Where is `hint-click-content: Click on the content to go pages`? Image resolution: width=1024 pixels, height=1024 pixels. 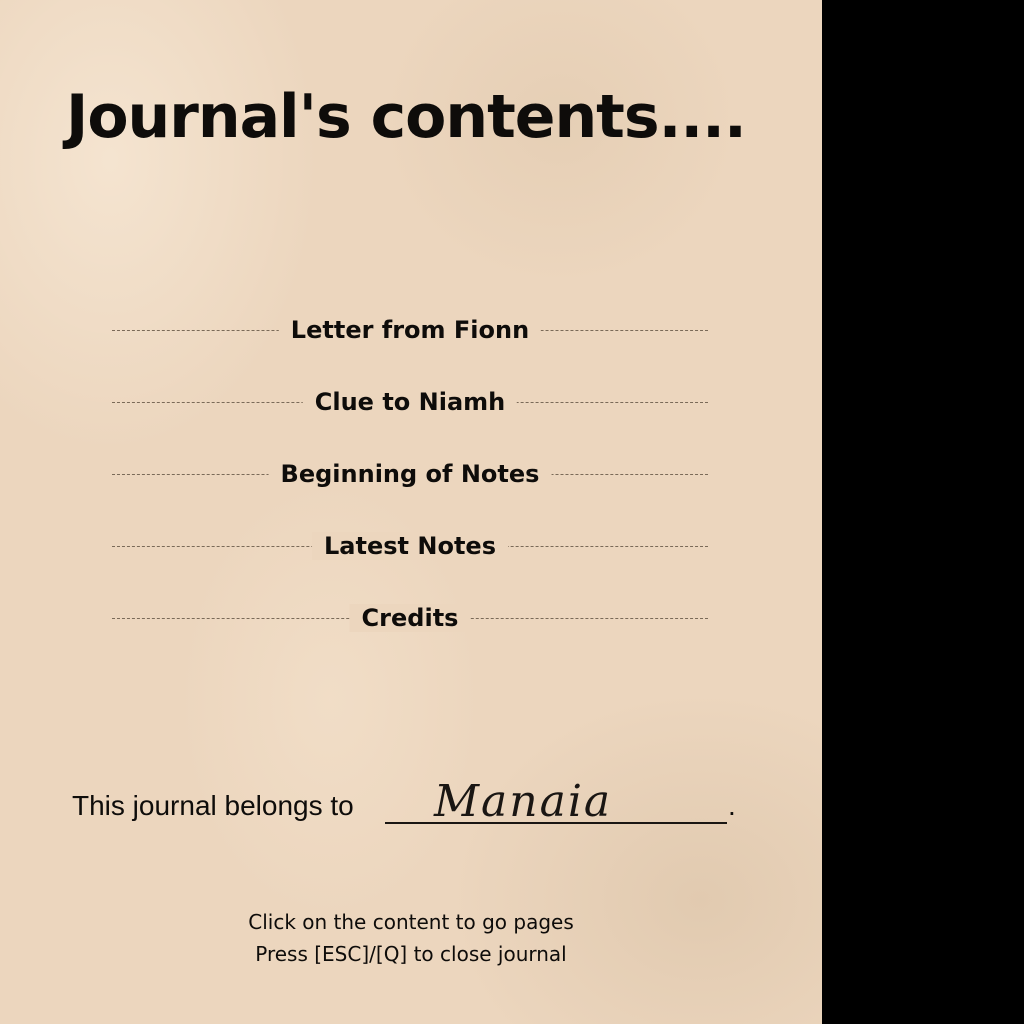
hint-click-content: Click on the content to go pages is located at coordinates (411, 922).